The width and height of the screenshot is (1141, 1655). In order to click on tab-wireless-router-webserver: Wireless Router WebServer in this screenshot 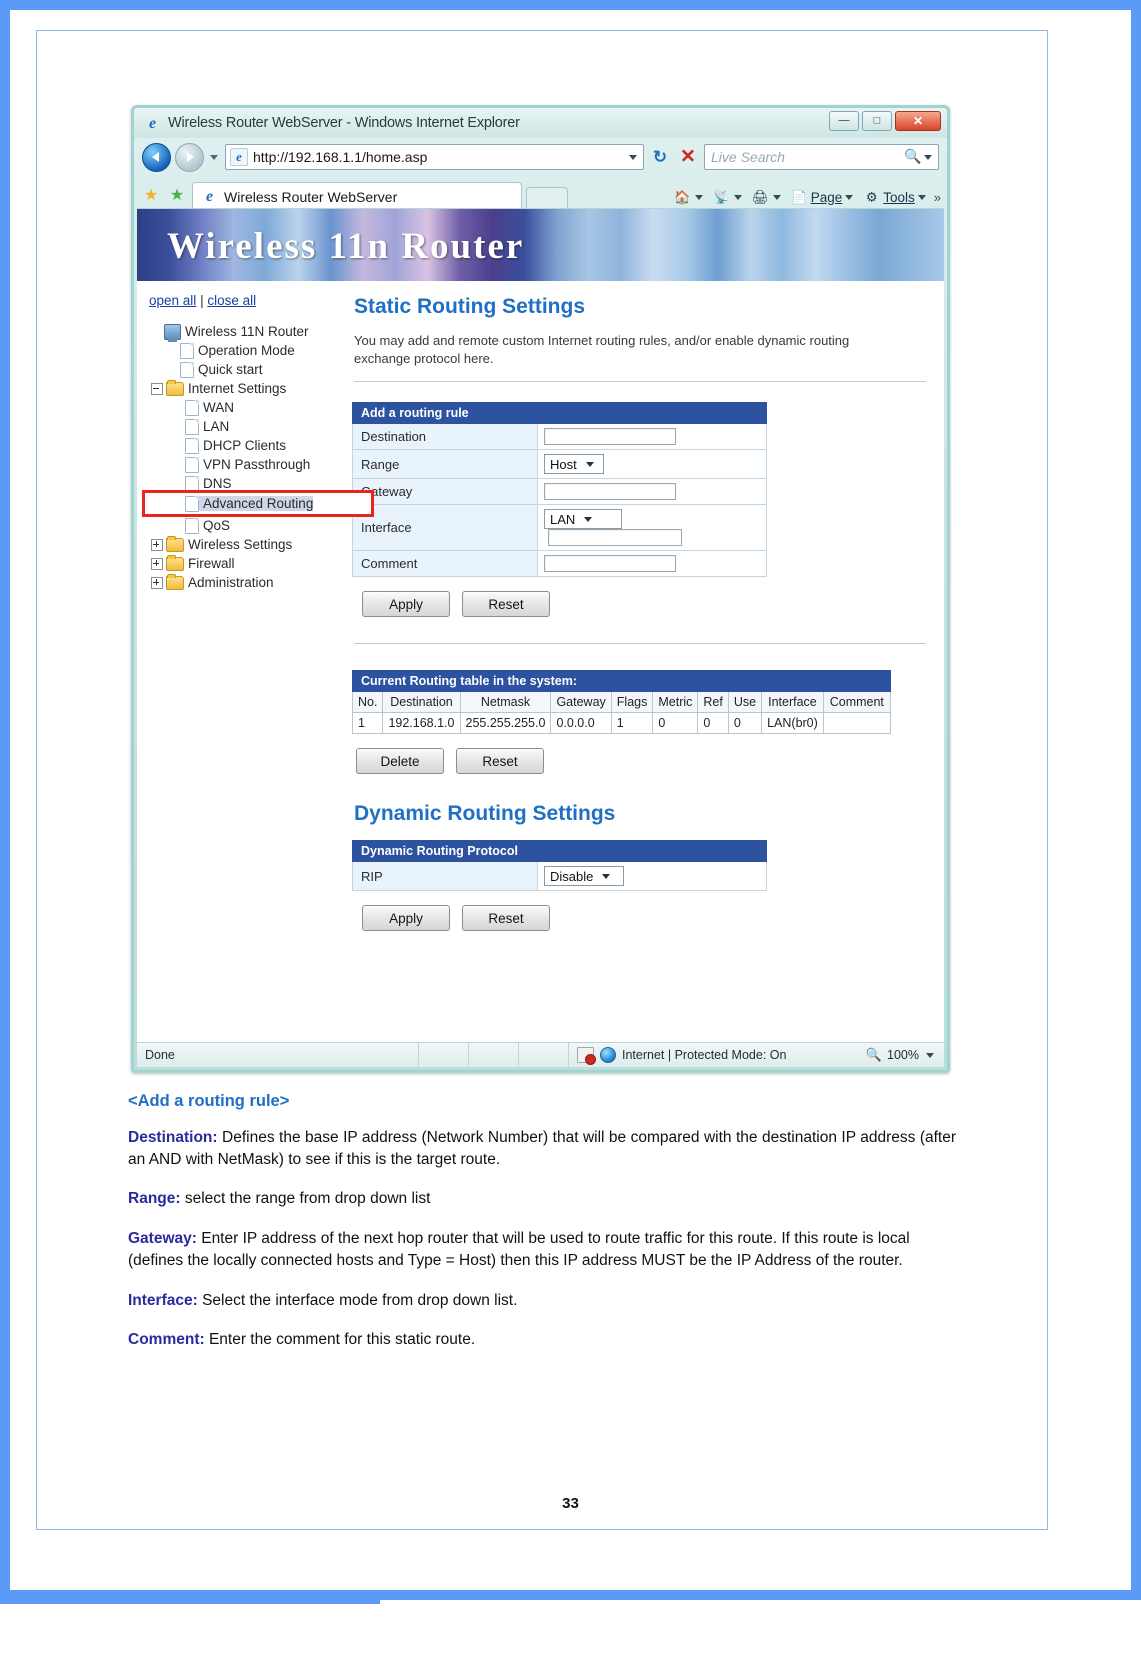, I will do `click(357, 196)`.